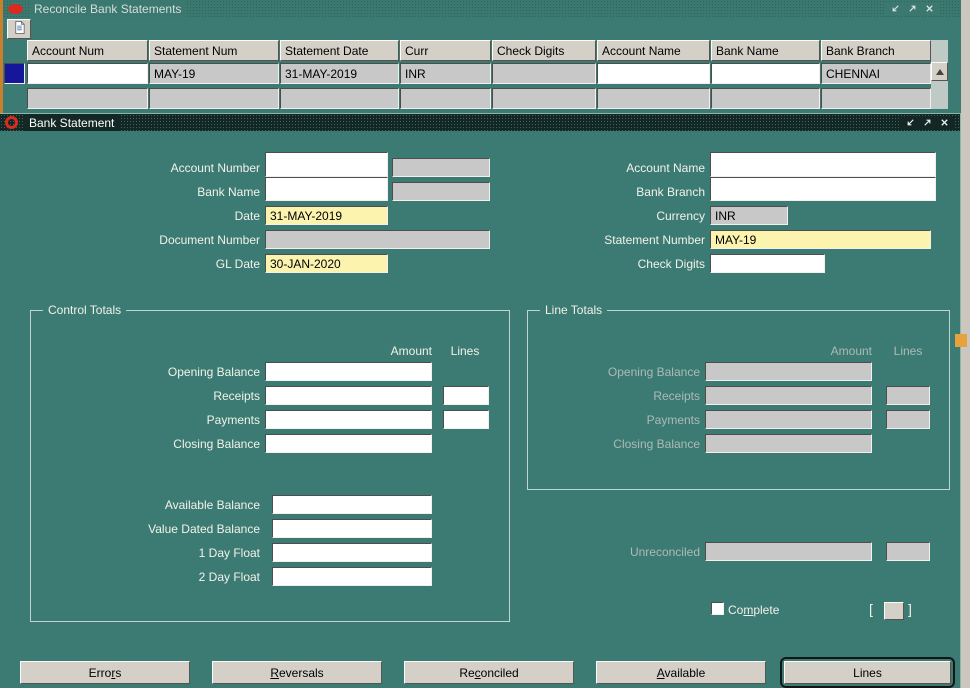 The image size is (970, 688). Describe the element at coordinates (660, 672) in the screenshot. I see `button-mnemonic: A` at that location.